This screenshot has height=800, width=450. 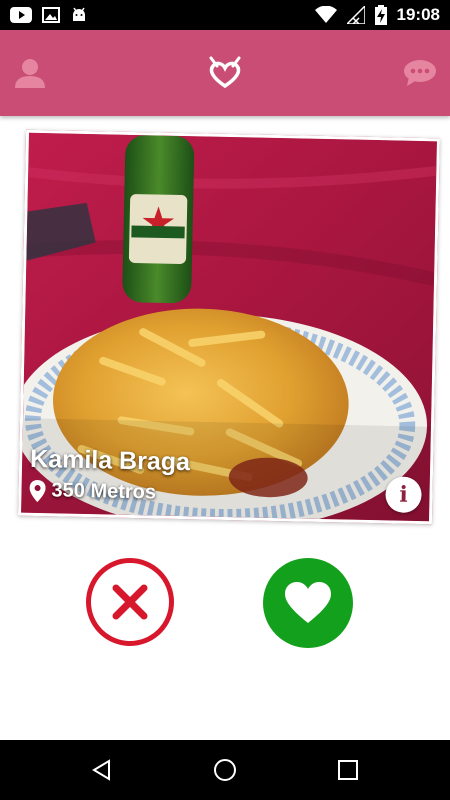 What do you see at coordinates (79, 14) in the screenshot?
I see `android-icon` at bounding box center [79, 14].